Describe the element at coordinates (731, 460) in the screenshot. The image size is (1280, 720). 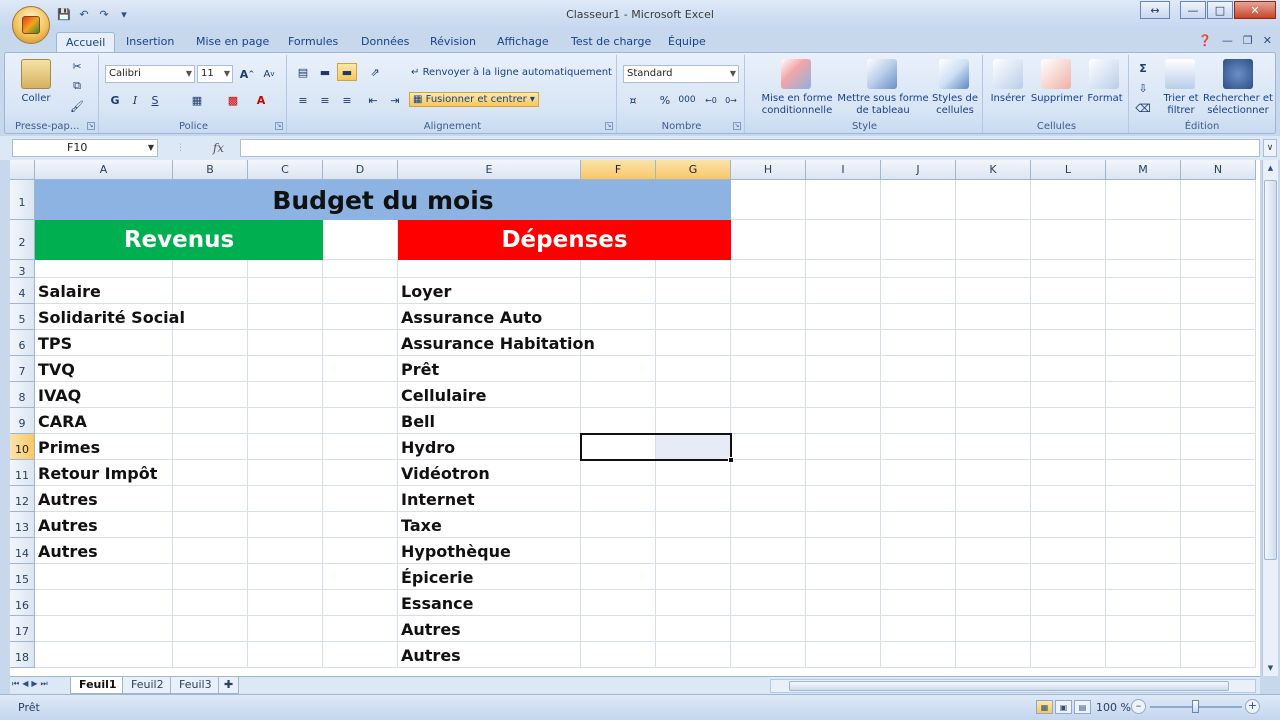
I see `fill-handle` at that location.